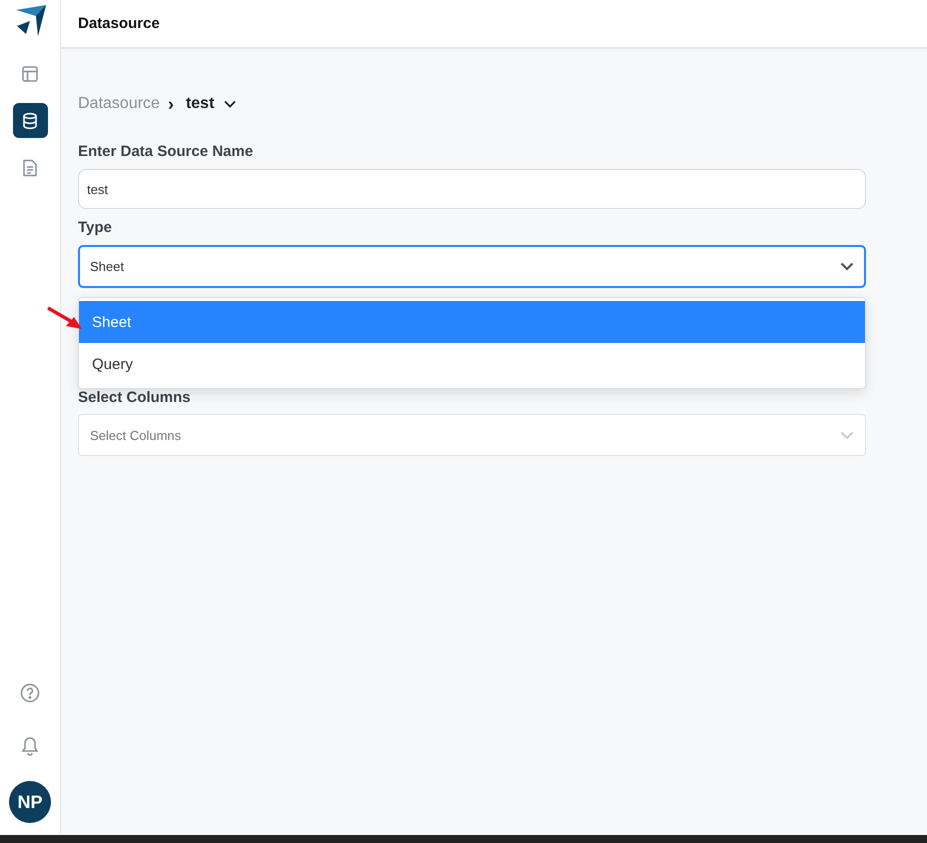 The image size is (927, 843). What do you see at coordinates (30, 692) in the screenshot?
I see `help-icon` at bounding box center [30, 692].